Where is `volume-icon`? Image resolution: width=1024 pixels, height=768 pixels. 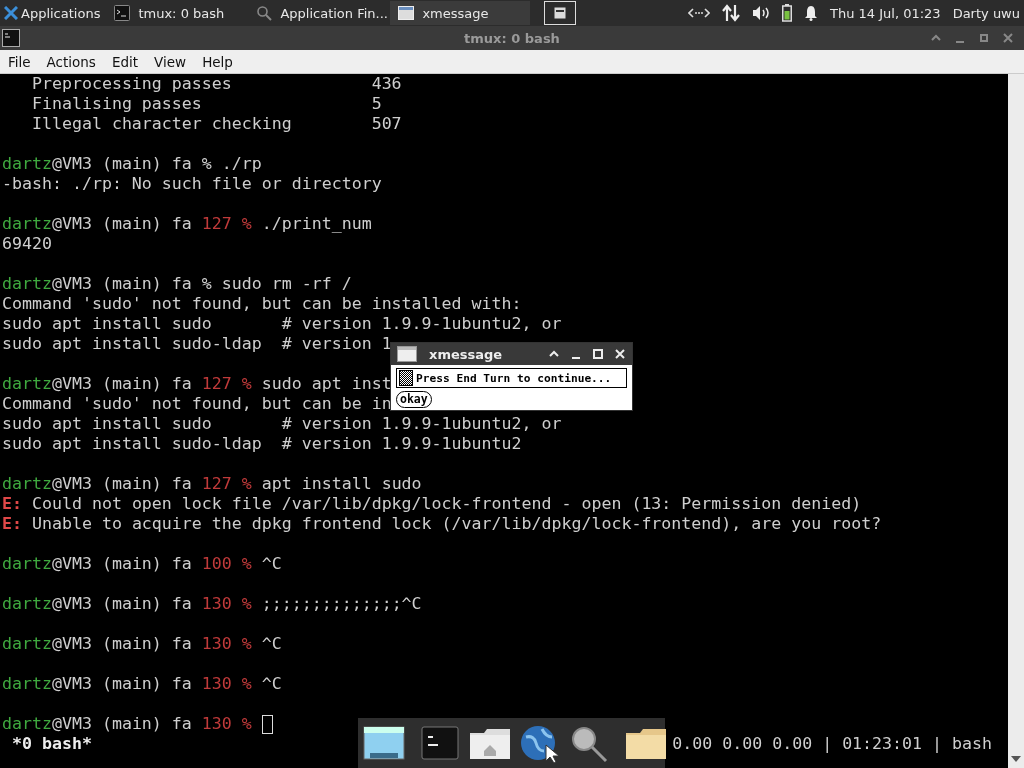 volume-icon is located at coordinates (761, 13).